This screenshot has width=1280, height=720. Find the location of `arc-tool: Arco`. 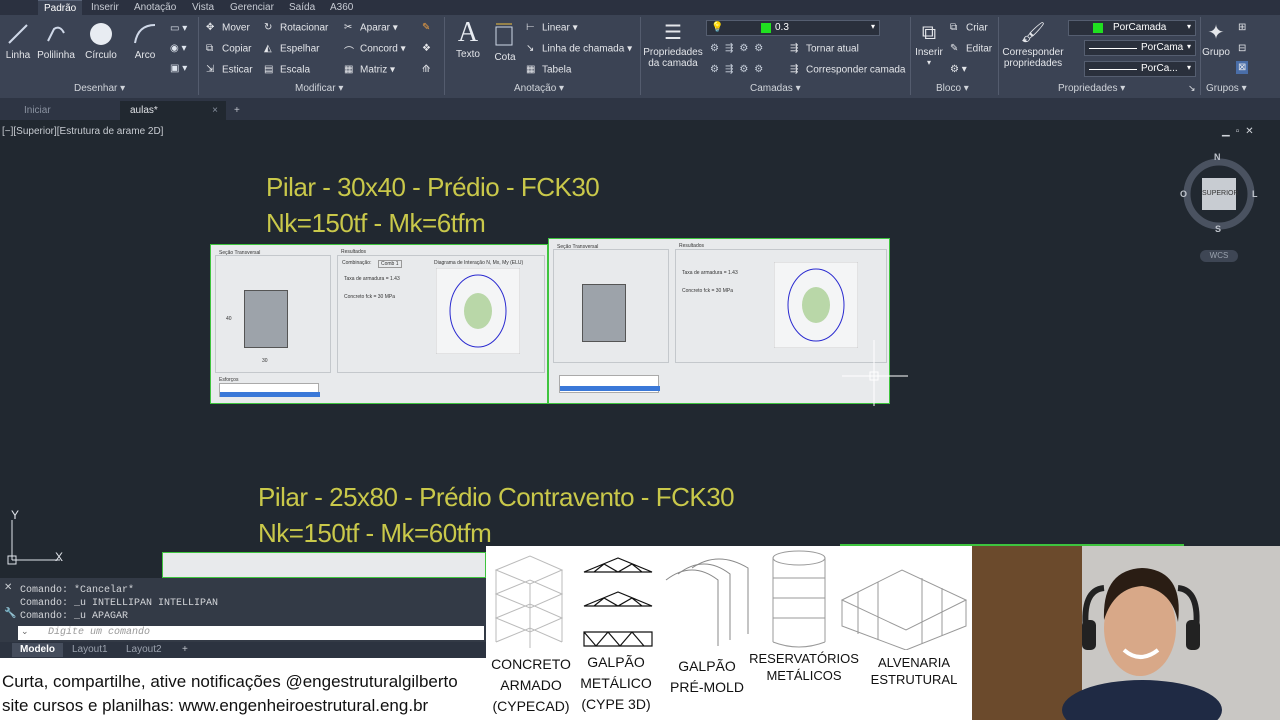

arc-tool: Arco is located at coordinates (145, 41).